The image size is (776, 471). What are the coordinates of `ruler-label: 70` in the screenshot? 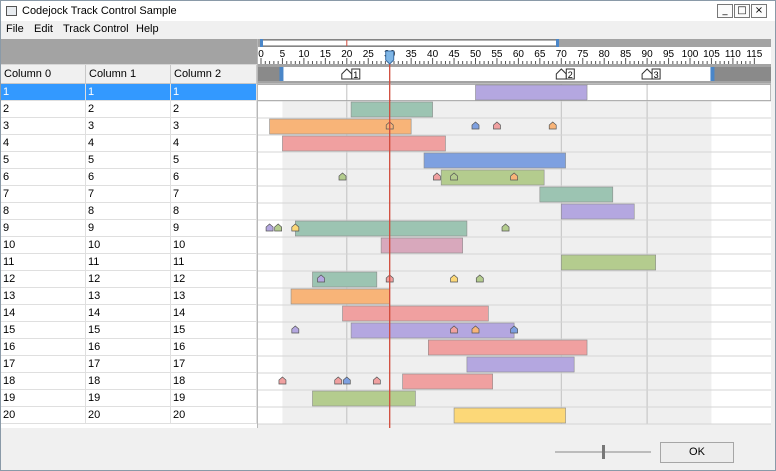 It's located at (562, 54).